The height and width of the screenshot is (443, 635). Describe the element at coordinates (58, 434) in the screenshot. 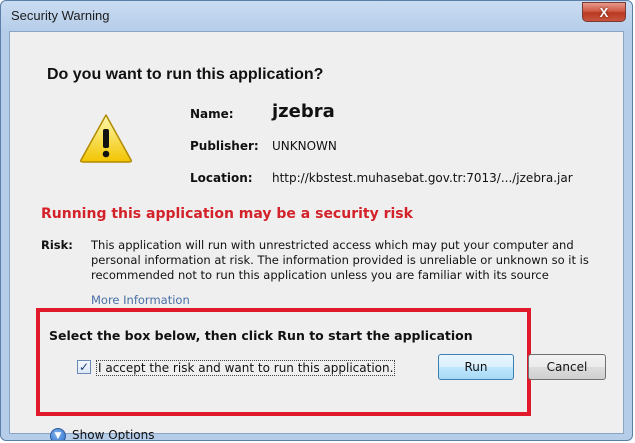

I see `chevron-down-icon: ▼` at that location.